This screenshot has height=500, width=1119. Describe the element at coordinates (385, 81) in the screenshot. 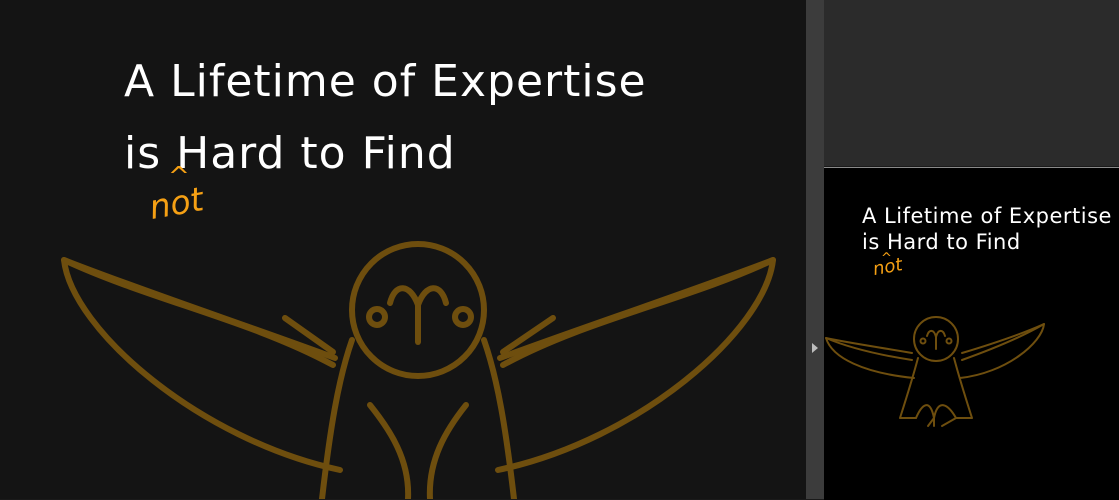

I see `headline-line-1: A Lifetime of Expertise` at that location.